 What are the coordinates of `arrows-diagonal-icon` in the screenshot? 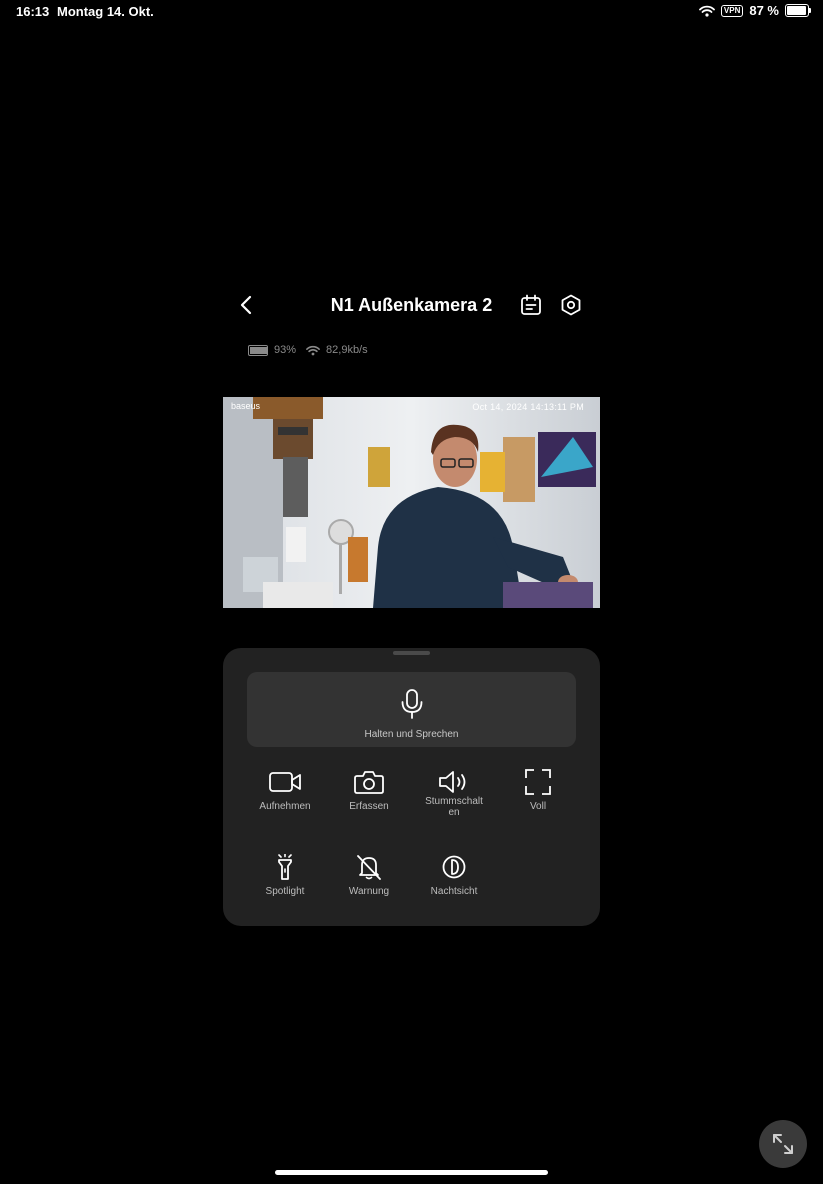 It's located at (783, 1144).